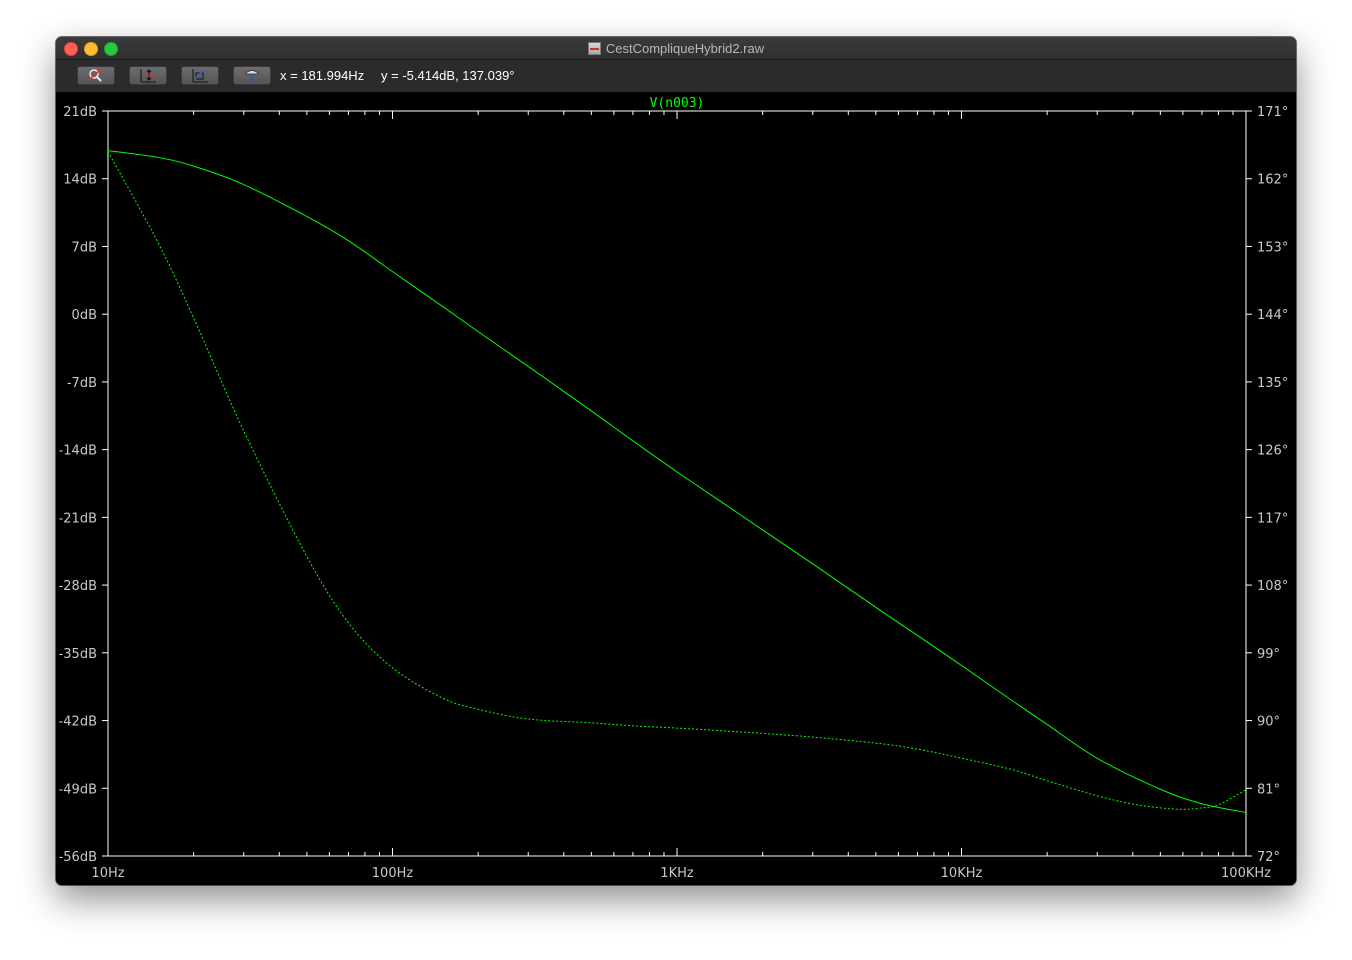 The image size is (1352, 960). What do you see at coordinates (107, 873) in the screenshot?
I see `x-tick-label: 10Hz` at bounding box center [107, 873].